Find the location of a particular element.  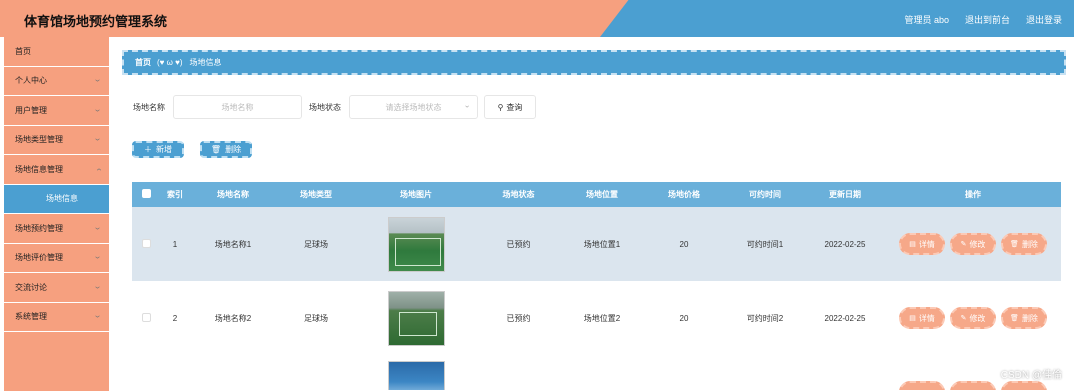

cell-image is located at coordinates (416, 372).